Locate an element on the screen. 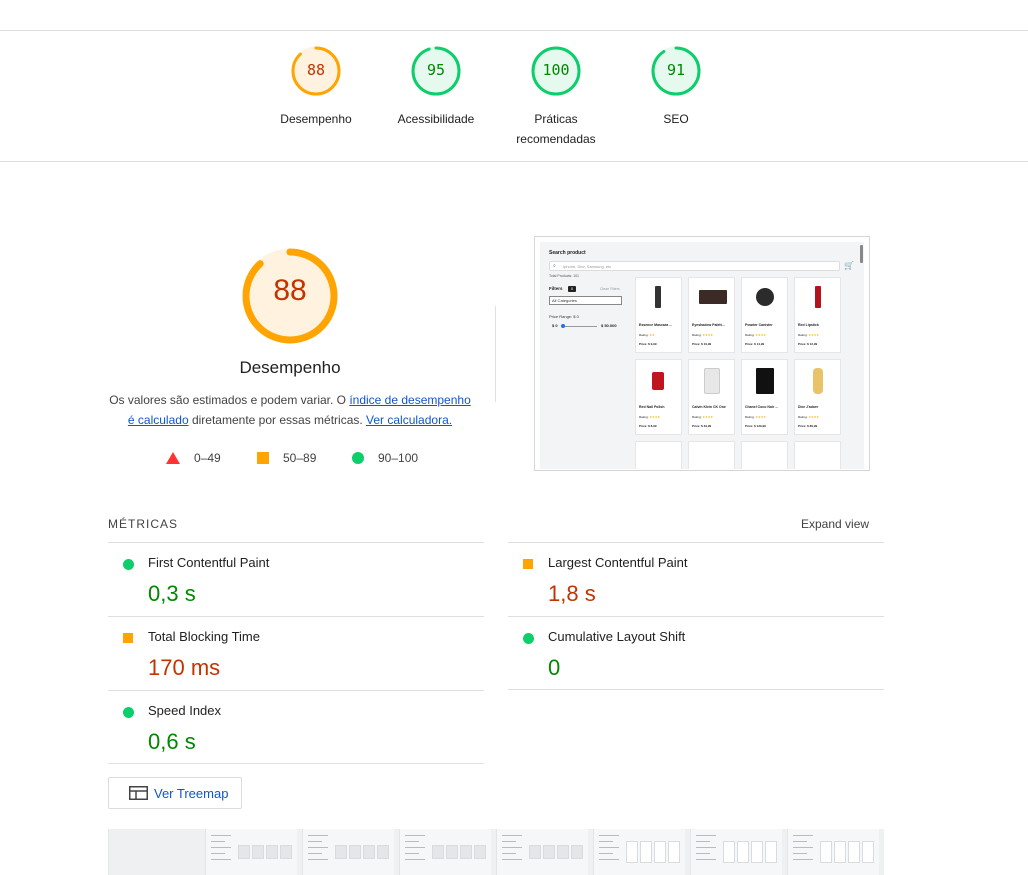 Image resolution: width=1028 pixels, height=875 pixels. shot-category-select: All Categories is located at coordinates (585, 300).